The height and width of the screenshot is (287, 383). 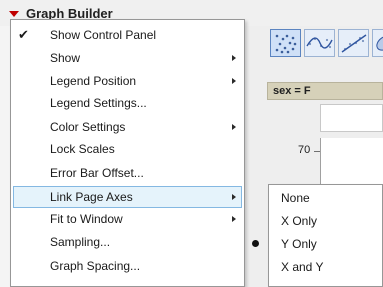 What do you see at coordinates (295, 198) in the screenshot?
I see `submenu-item-label: None` at bounding box center [295, 198].